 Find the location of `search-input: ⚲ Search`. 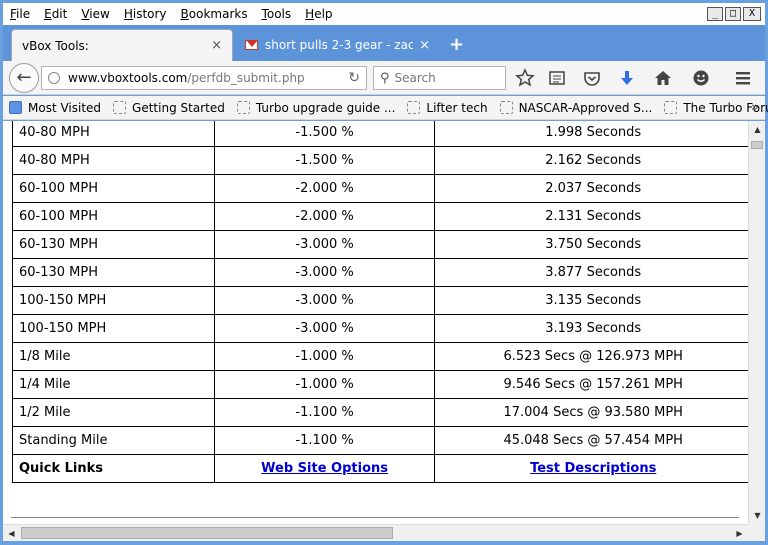

search-input: ⚲ Search is located at coordinates (439, 78).